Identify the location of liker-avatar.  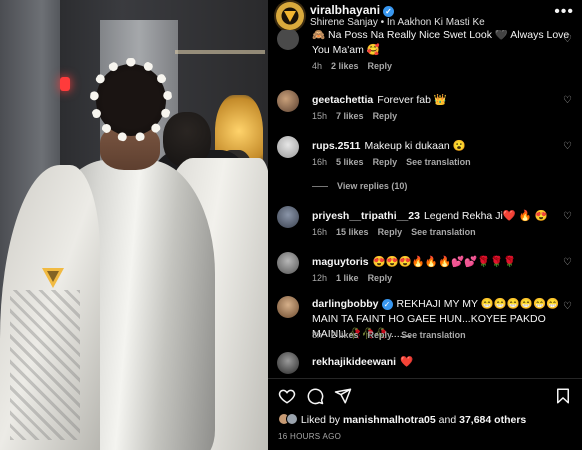
(292, 419).